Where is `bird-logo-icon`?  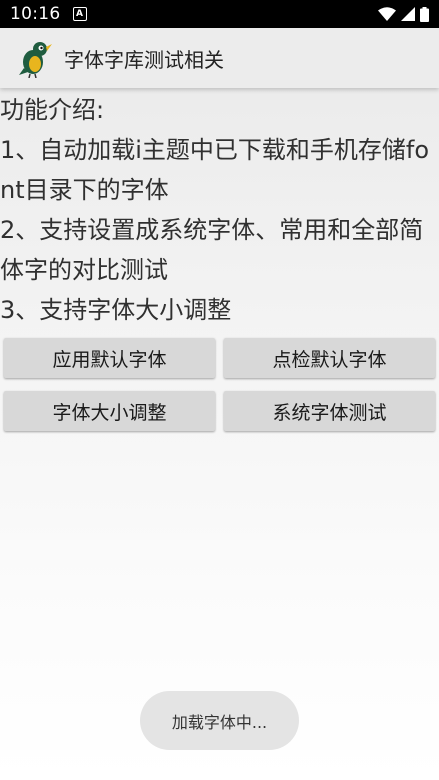
bird-logo-icon is located at coordinates (35, 58).